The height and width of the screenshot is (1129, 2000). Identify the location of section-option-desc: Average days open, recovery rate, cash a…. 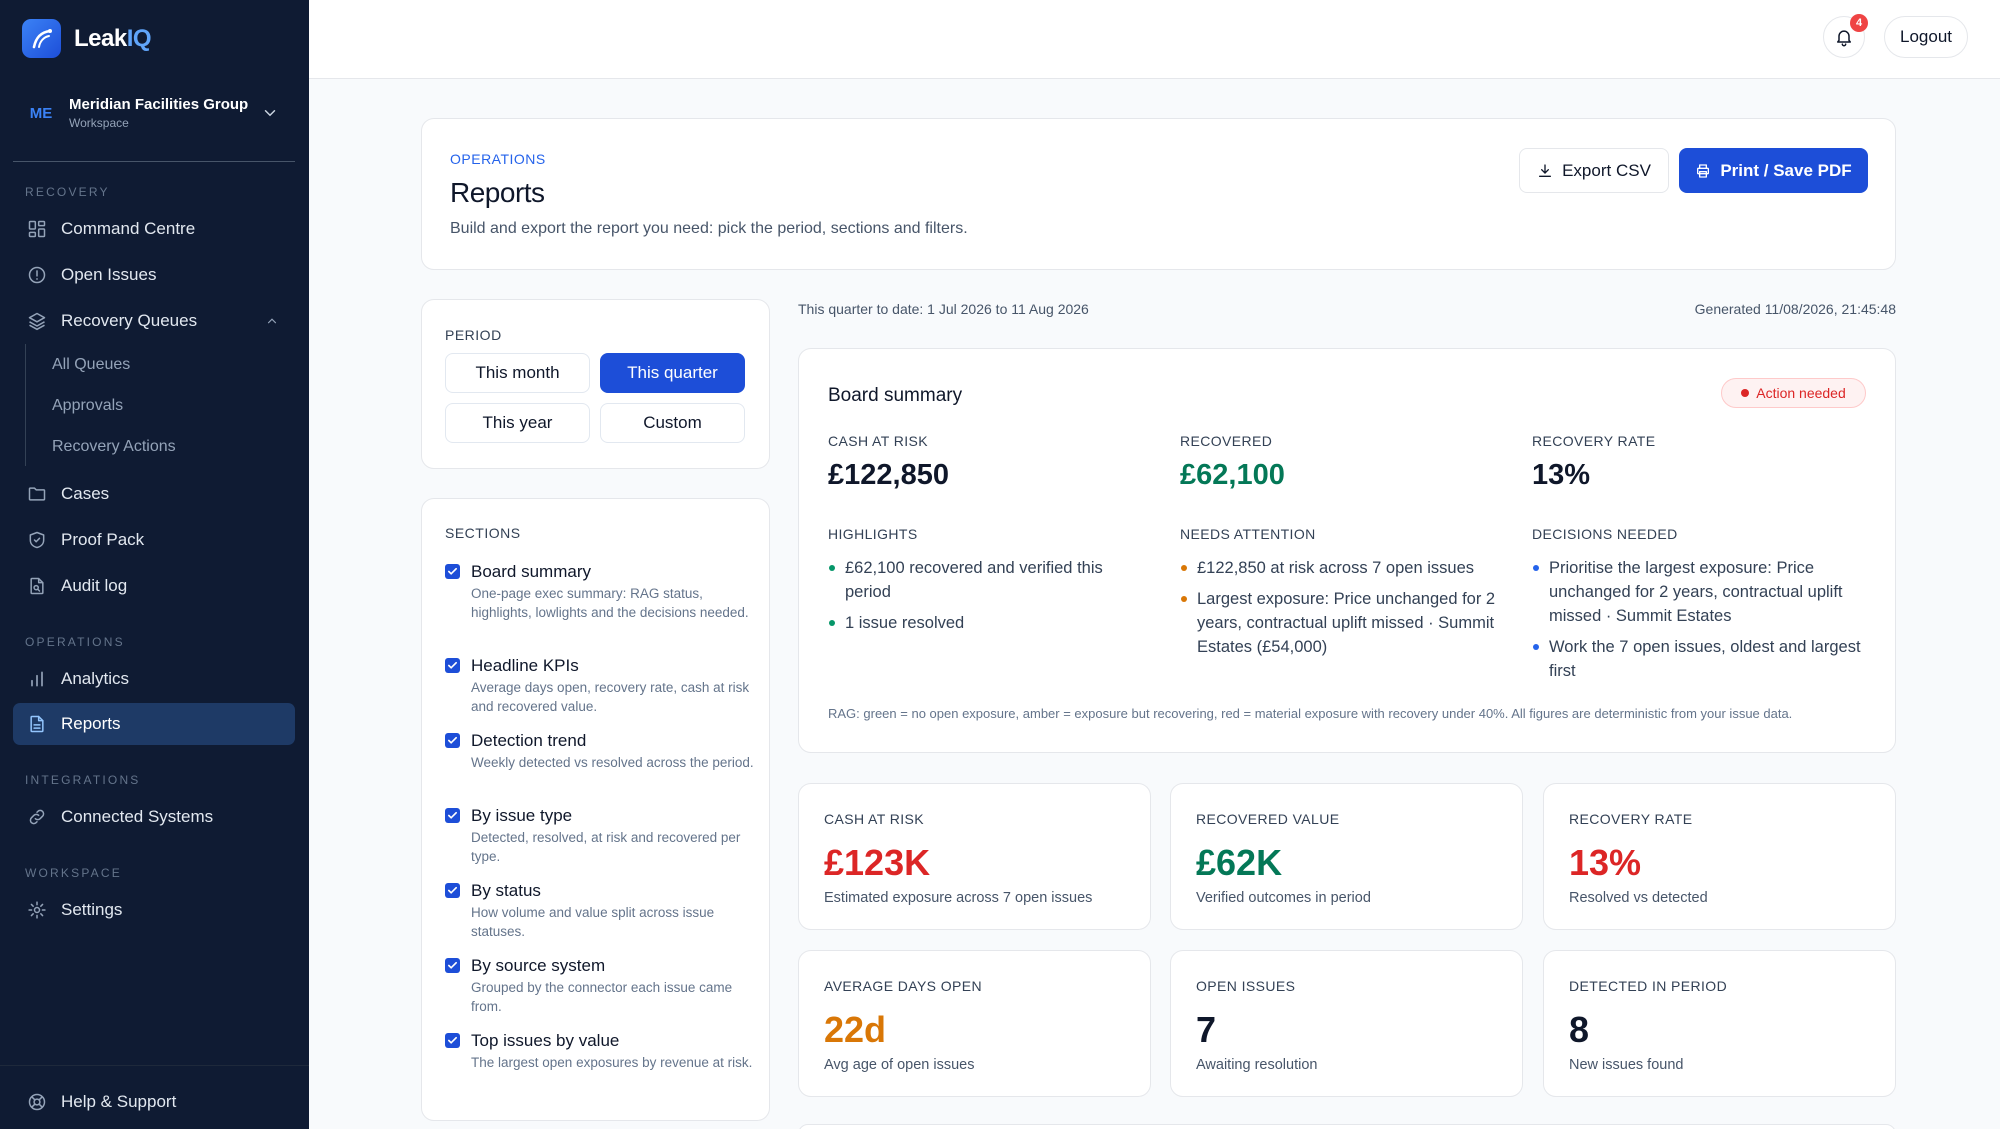
(610, 697).